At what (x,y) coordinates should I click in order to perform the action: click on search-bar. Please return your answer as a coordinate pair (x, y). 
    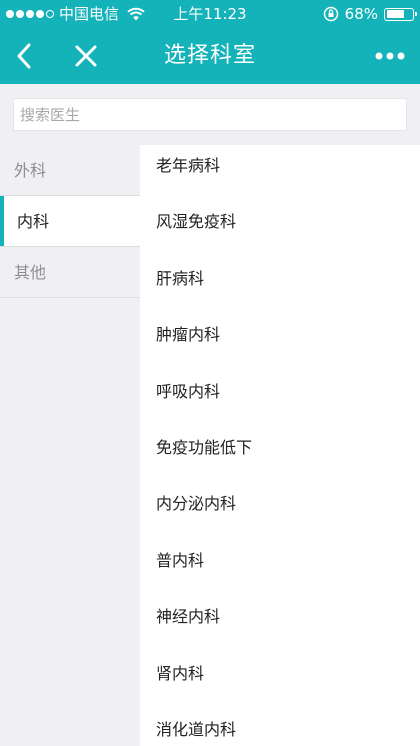
    Looking at the image, I should click on (210, 114).